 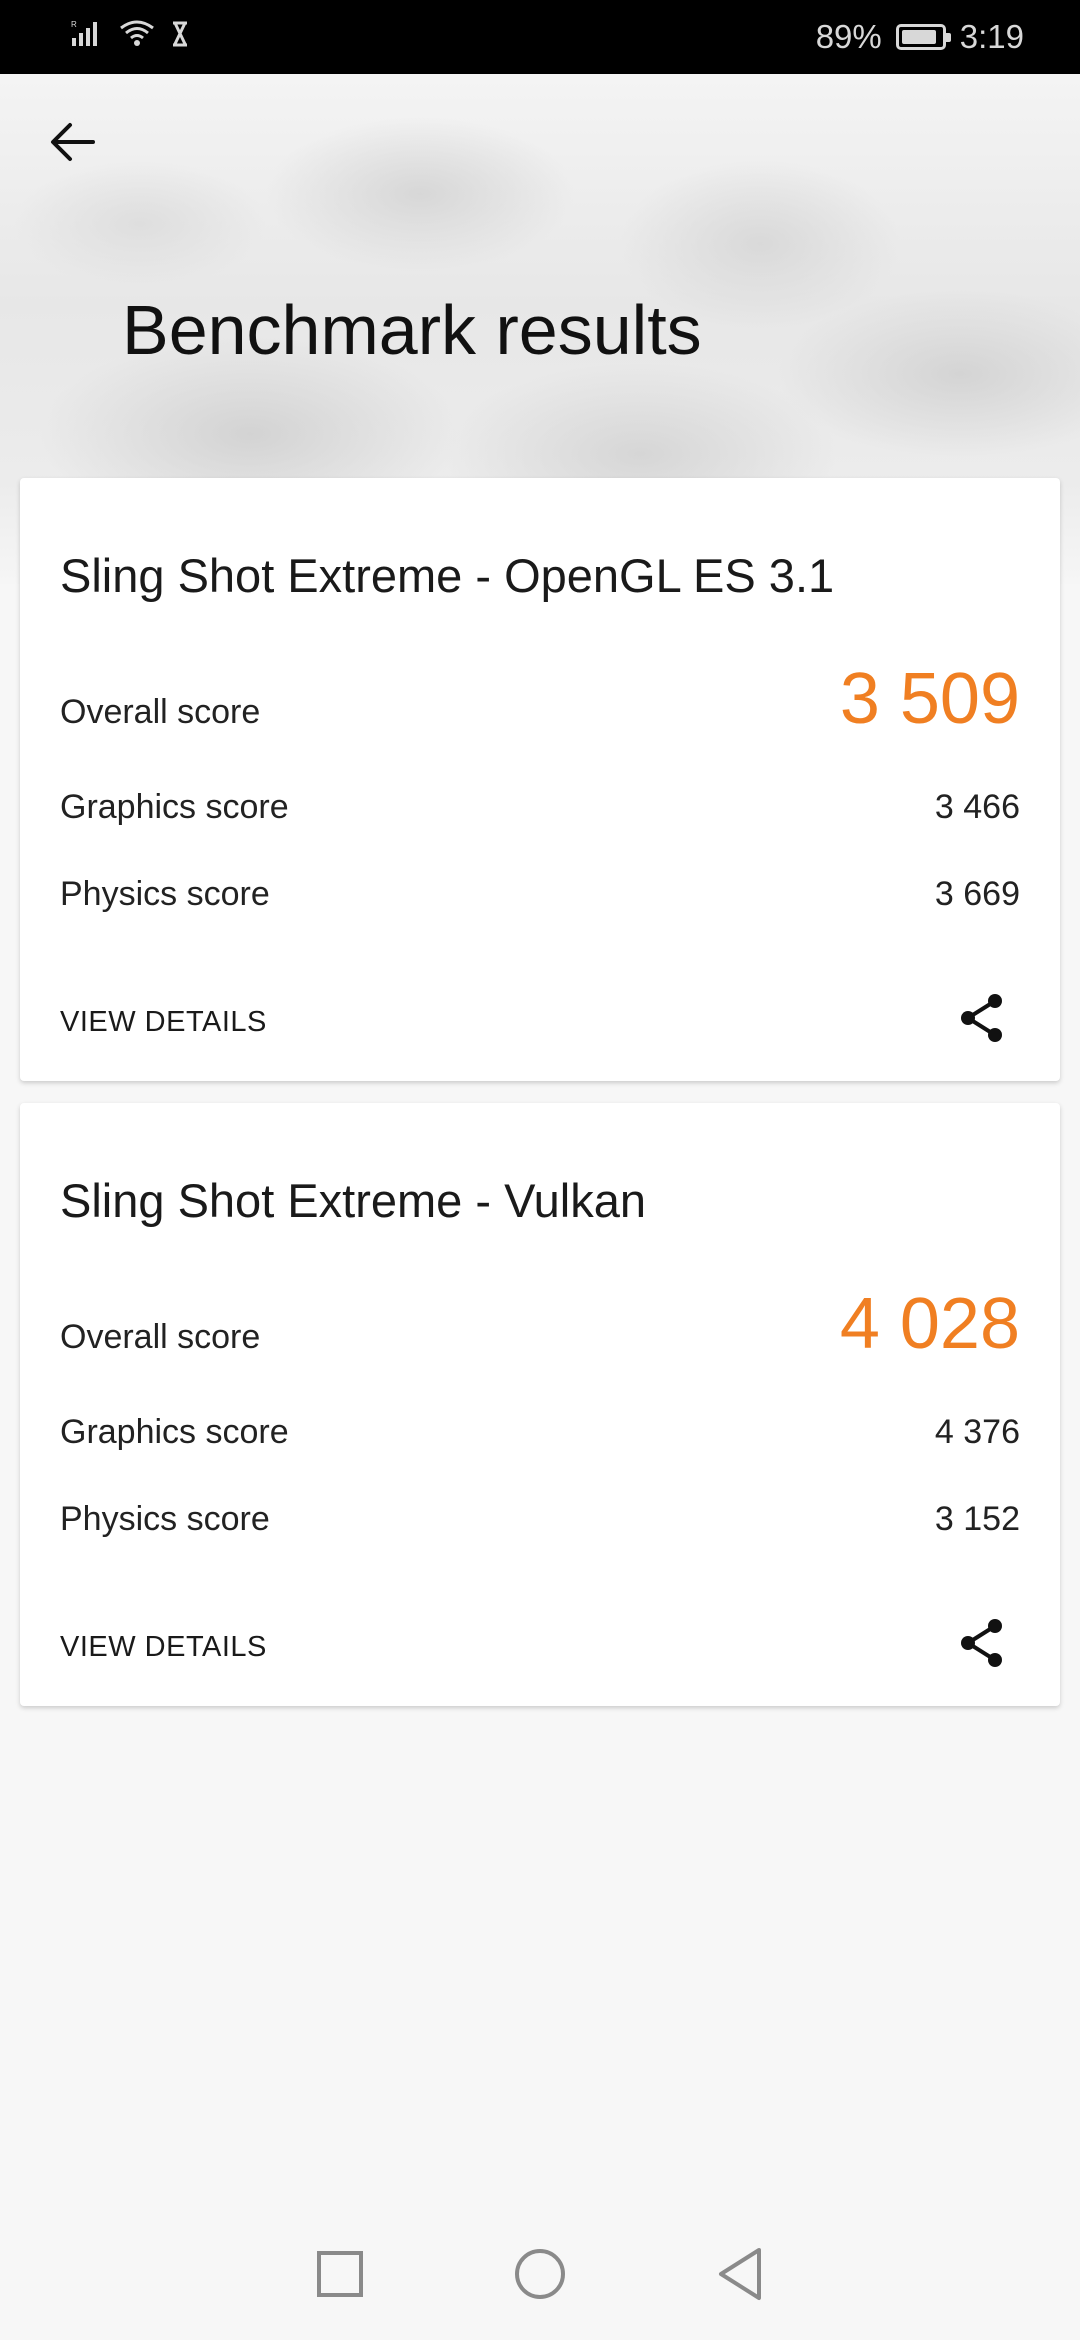 What do you see at coordinates (540, 807) in the screenshot?
I see `graphics-score-row: Graphics score 3 466` at bounding box center [540, 807].